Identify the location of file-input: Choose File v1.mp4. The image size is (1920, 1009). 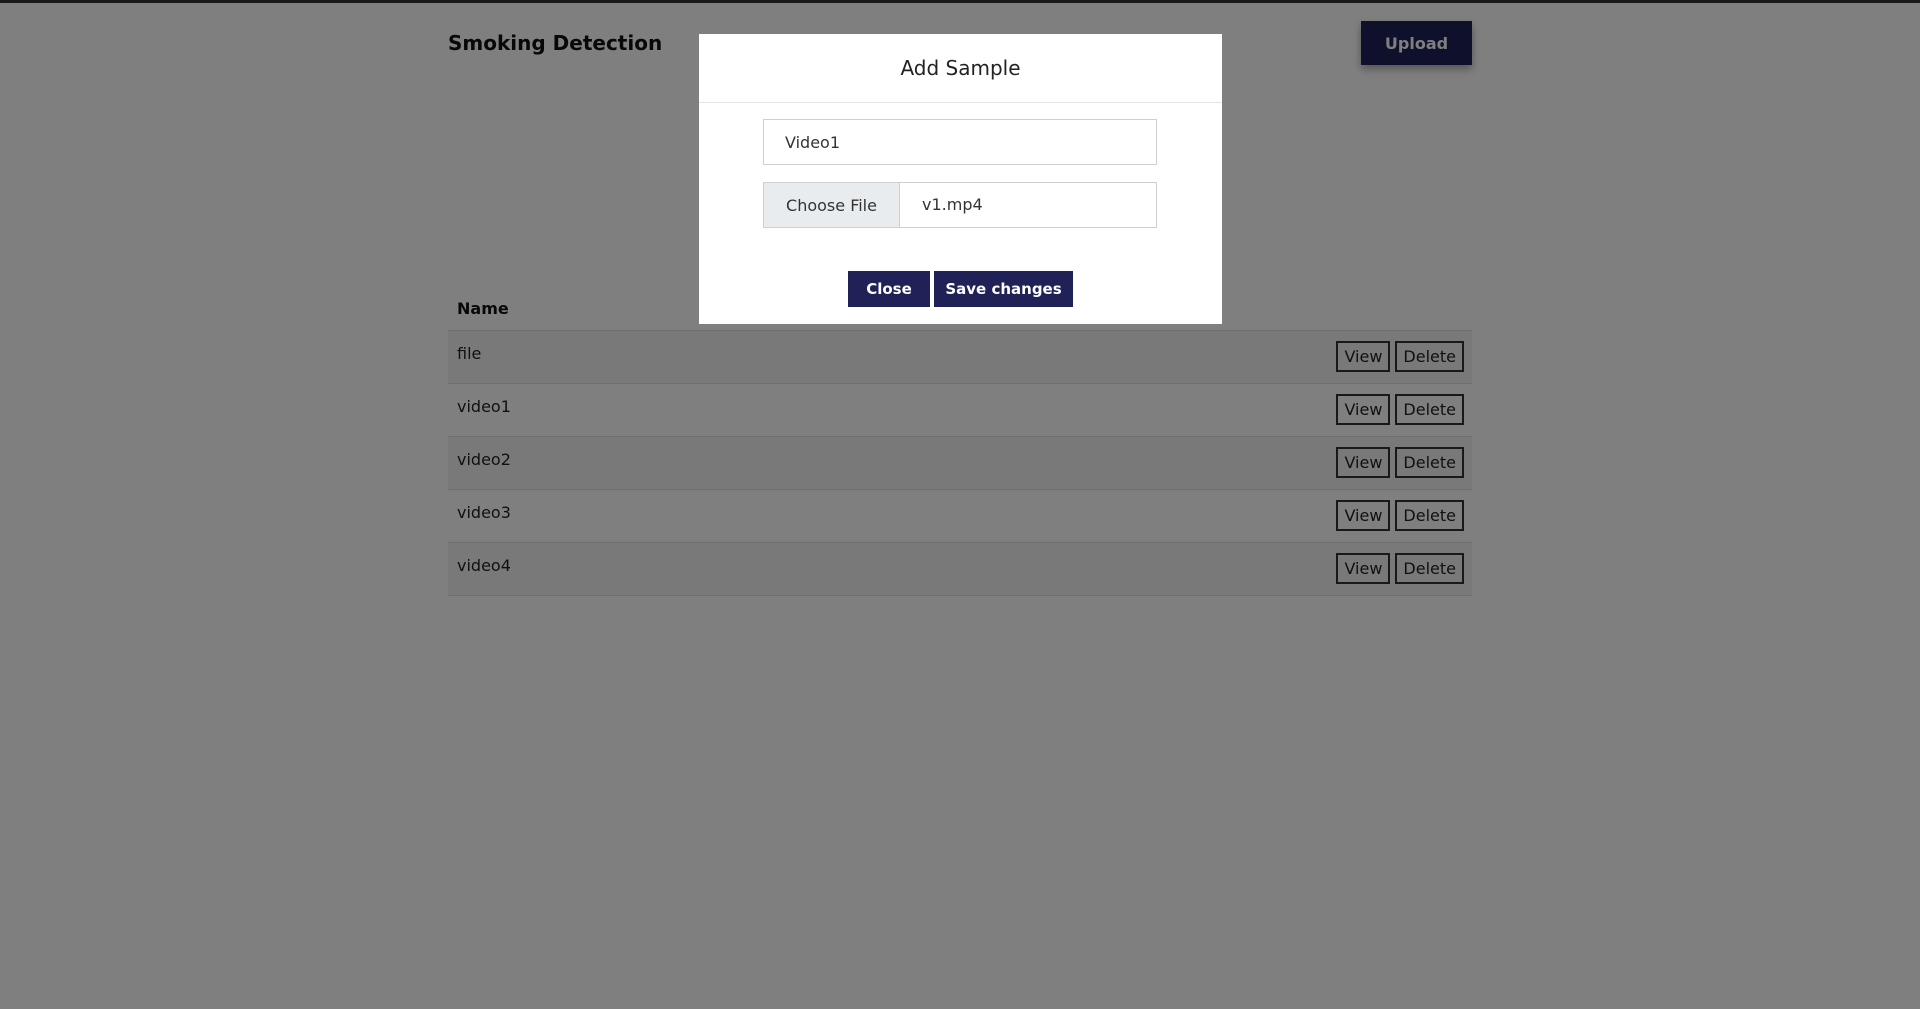
(960, 205).